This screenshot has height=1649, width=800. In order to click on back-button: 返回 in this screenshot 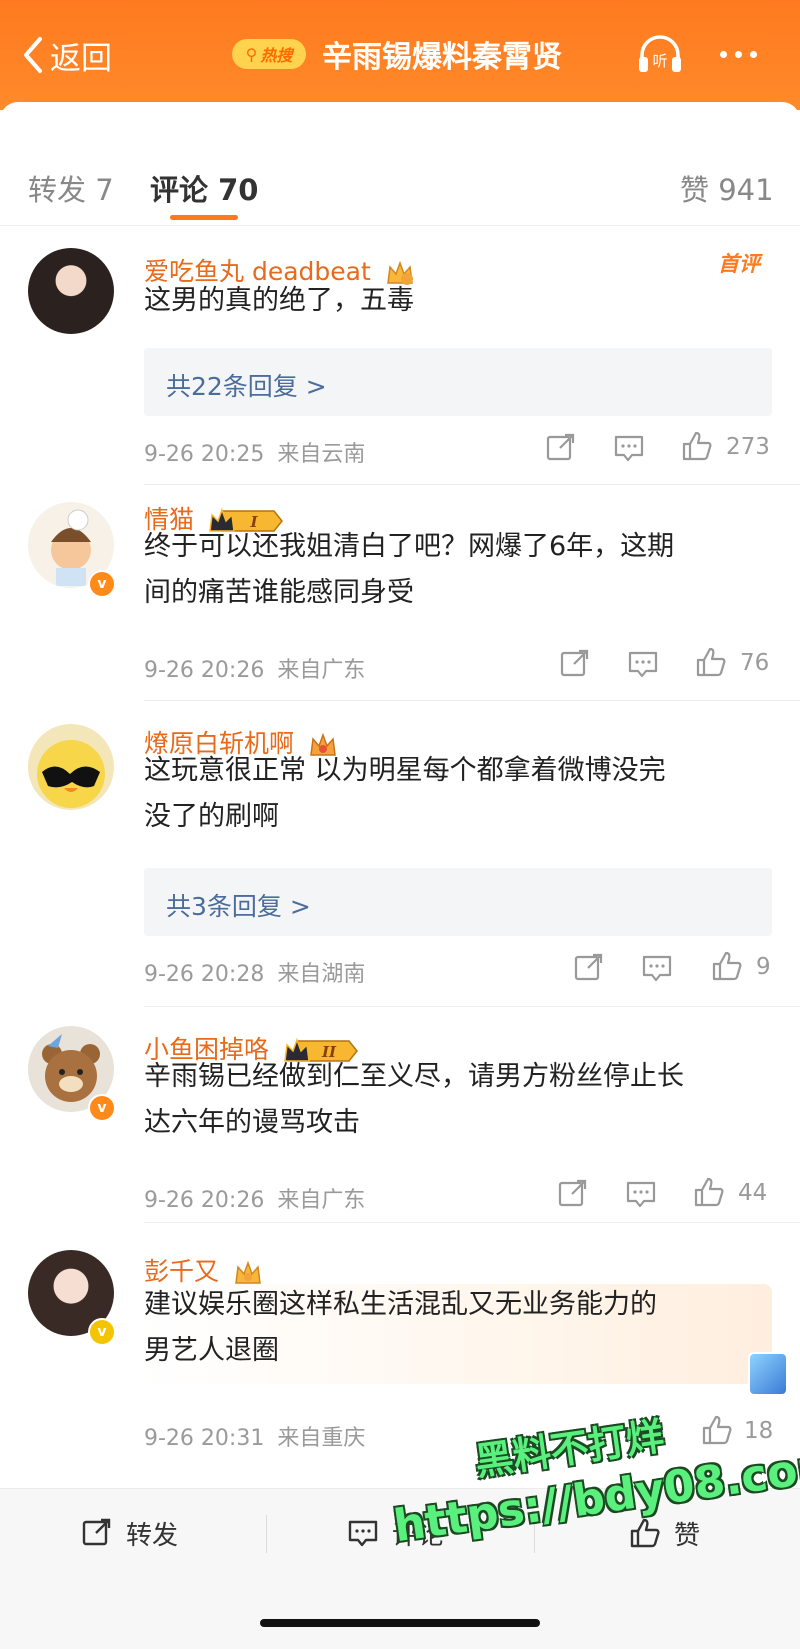, I will do `click(67, 55)`.